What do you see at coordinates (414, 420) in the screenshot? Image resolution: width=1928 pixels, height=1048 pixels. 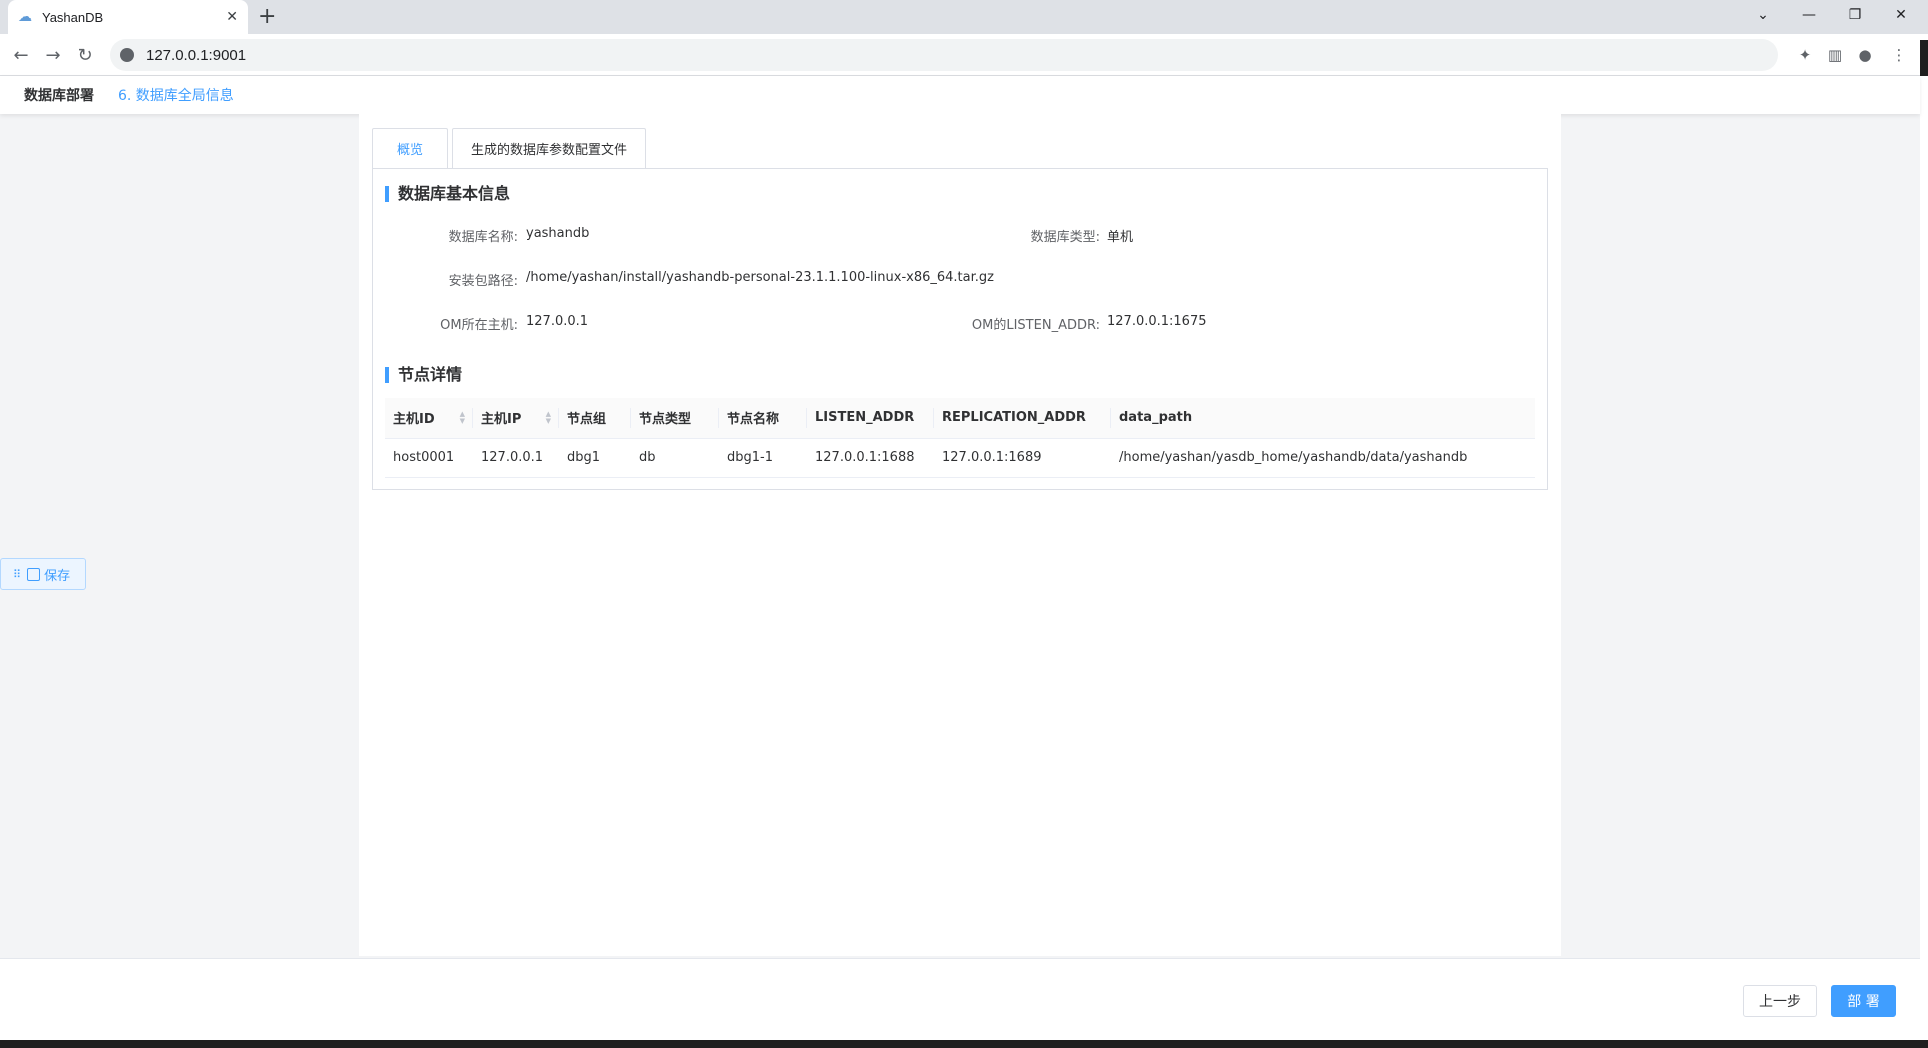 I see `col-host-id-label: 主机ID` at bounding box center [414, 420].